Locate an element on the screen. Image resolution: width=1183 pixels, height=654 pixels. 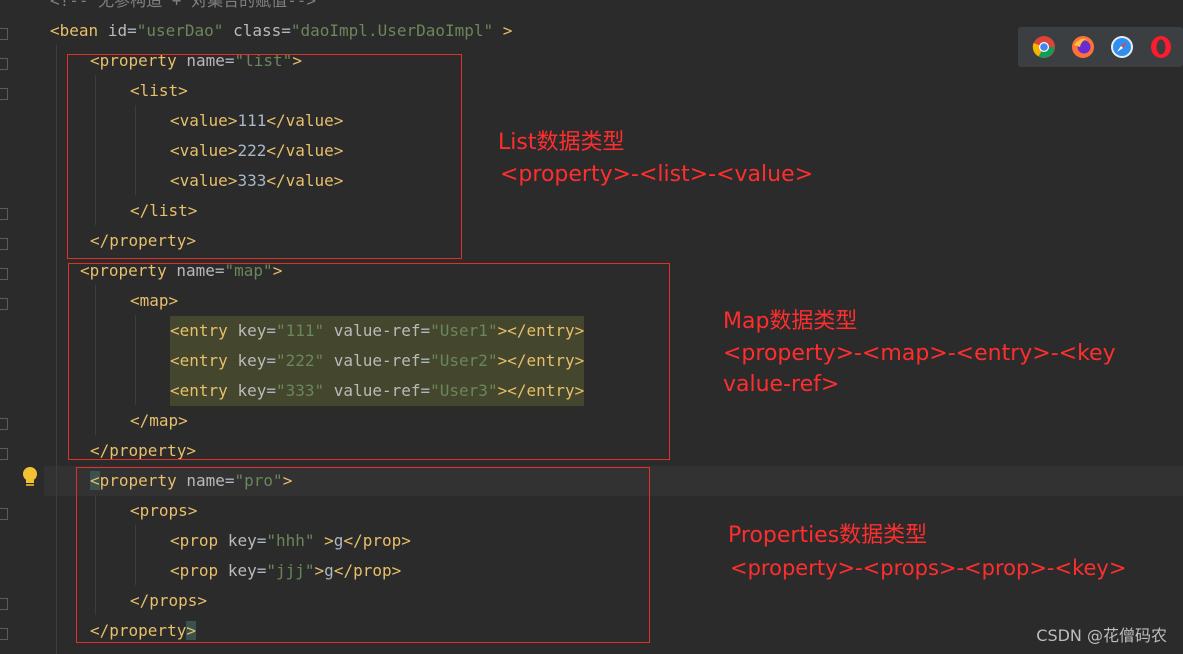
list-annotation-title: List数据类型 is located at coordinates (561, 142).